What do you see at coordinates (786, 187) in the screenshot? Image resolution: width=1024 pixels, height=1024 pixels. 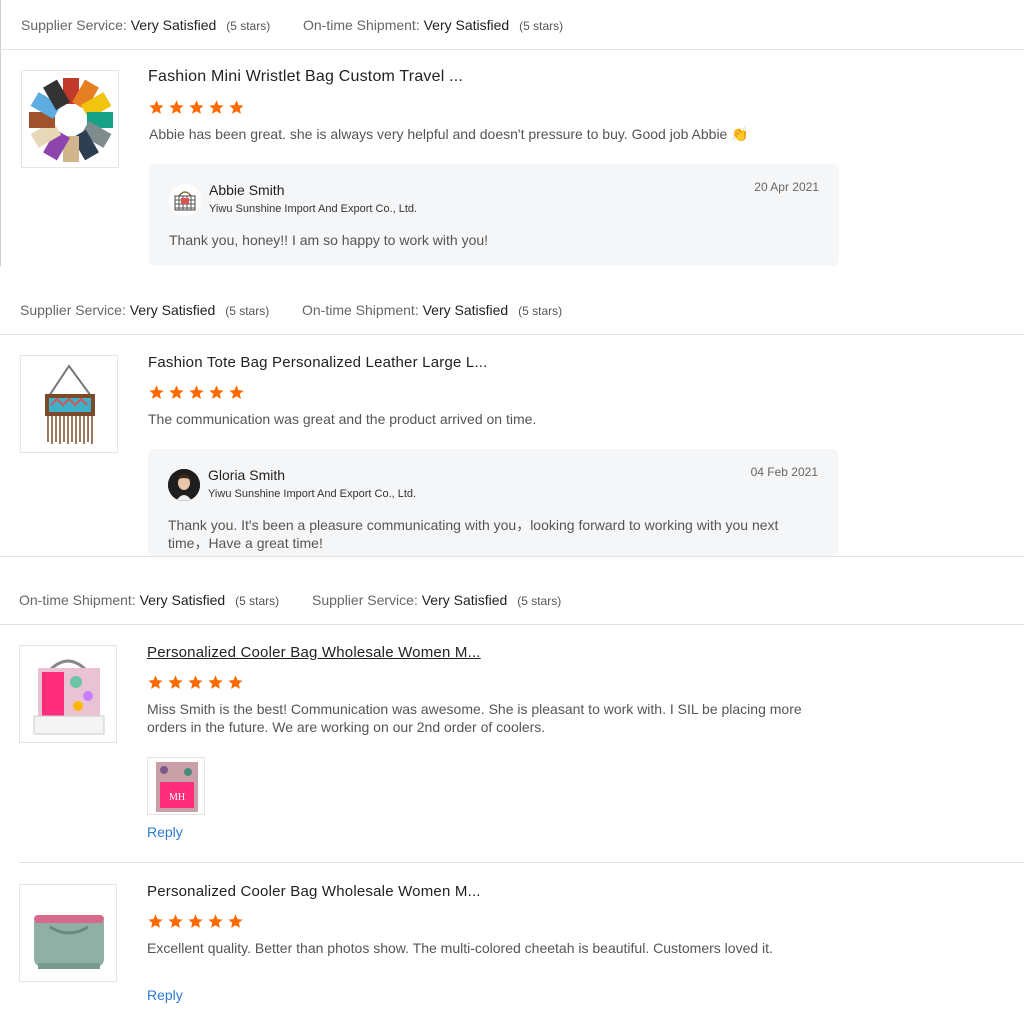 I see `reply-date: 20 Apr 2021` at bounding box center [786, 187].